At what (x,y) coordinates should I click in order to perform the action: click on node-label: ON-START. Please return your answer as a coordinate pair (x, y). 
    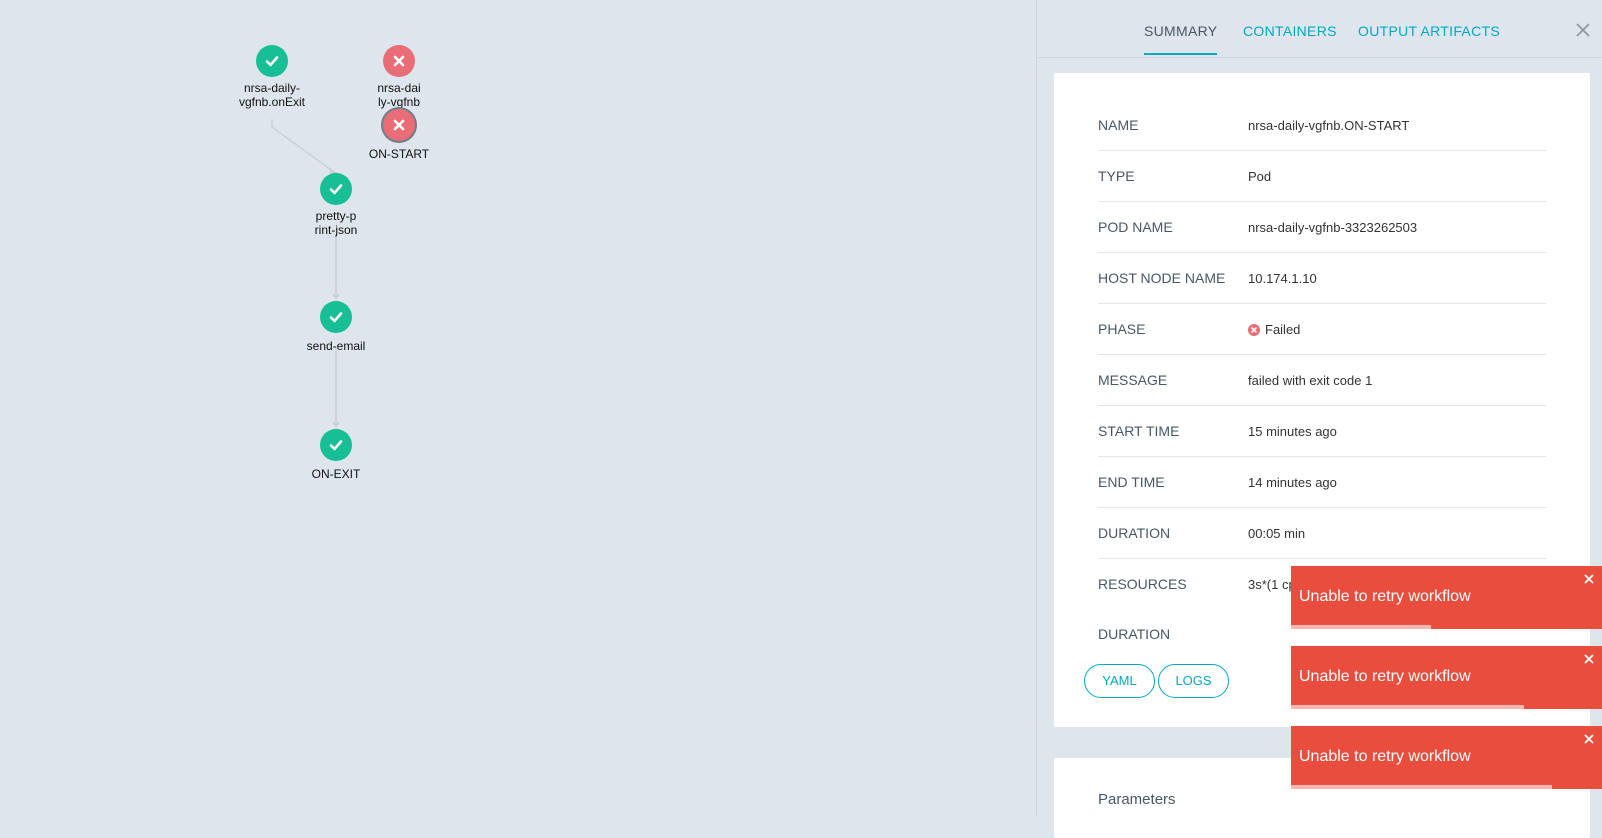
    Looking at the image, I should click on (399, 154).